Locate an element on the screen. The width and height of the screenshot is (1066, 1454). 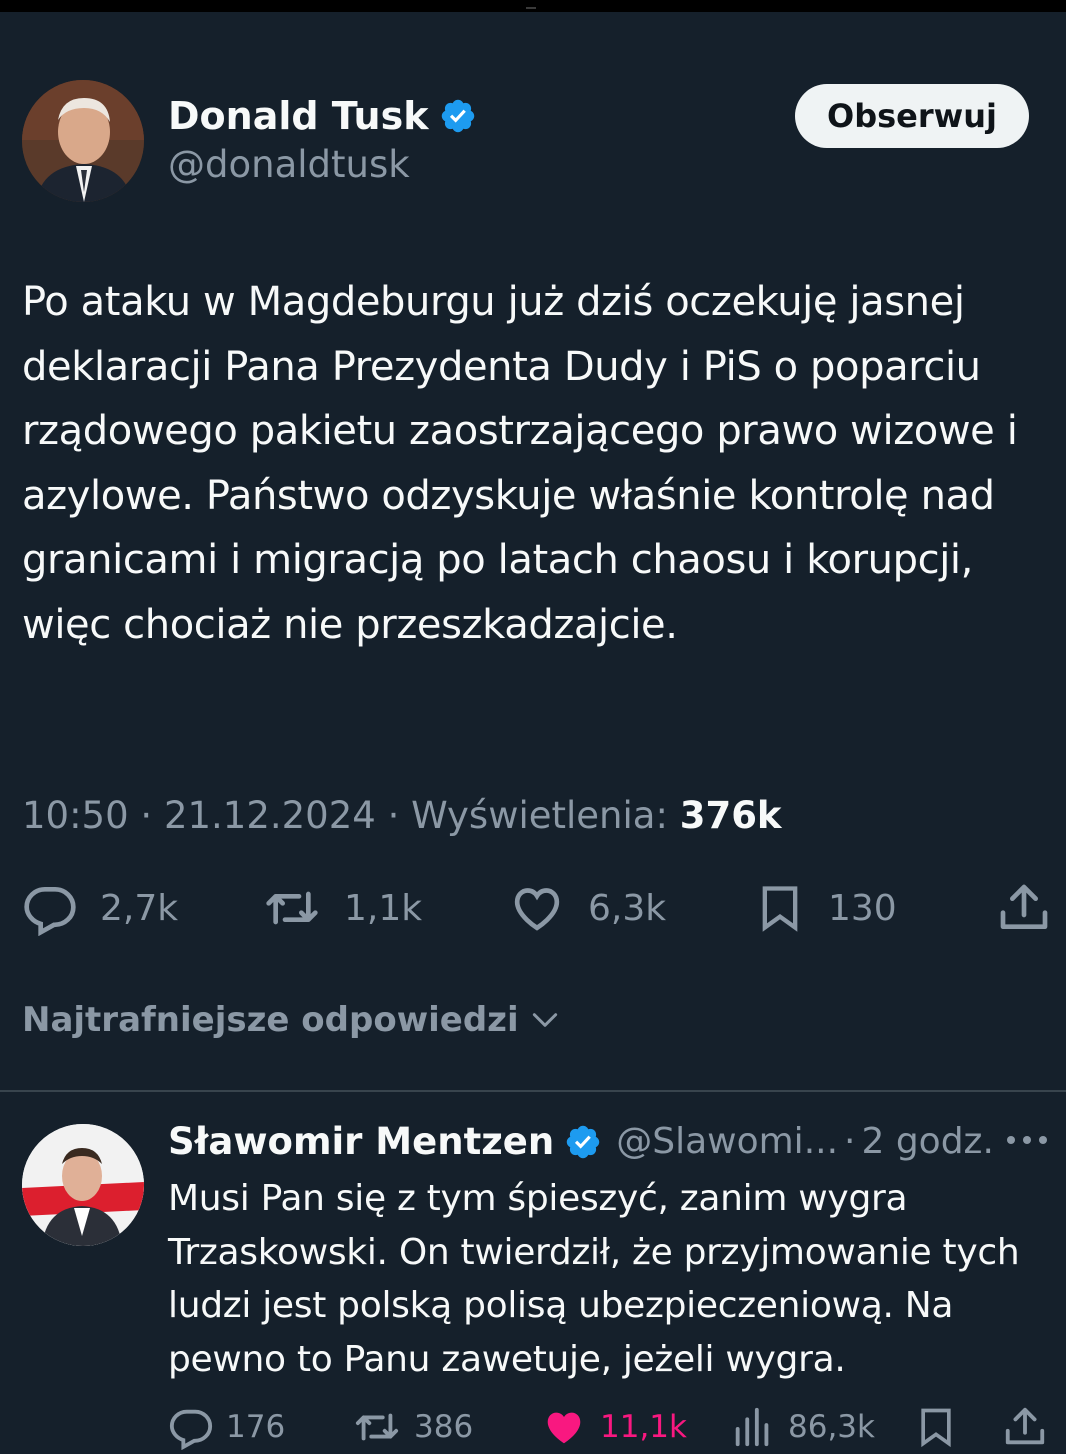
author-handle: @donaldtusk is located at coordinates (289, 164).